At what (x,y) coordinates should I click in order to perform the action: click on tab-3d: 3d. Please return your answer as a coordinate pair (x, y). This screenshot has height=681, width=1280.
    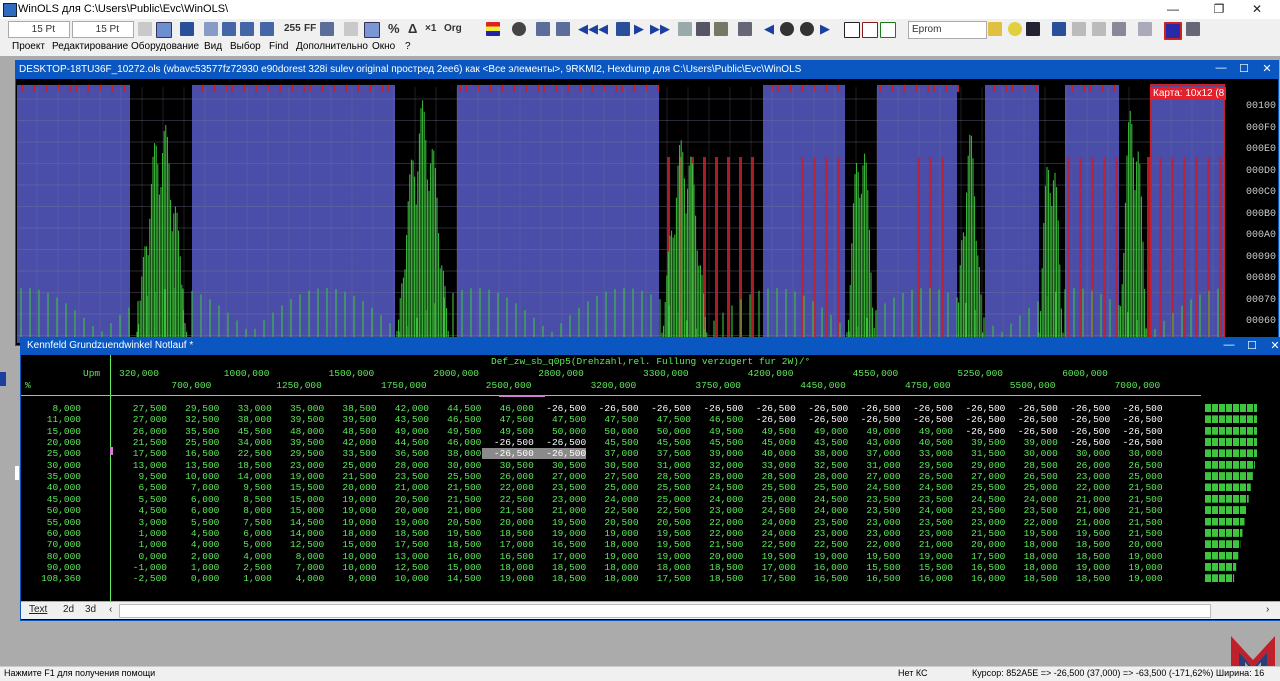
    Looking at the image, I should click on (90, 609).